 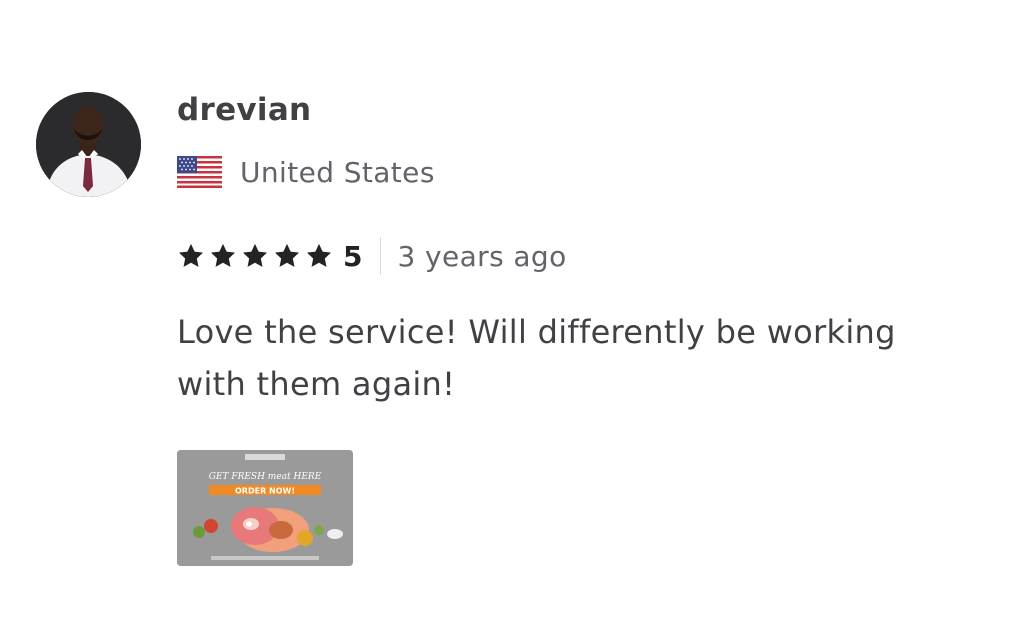 What do you see at coordinates (199, 172) in the screenshot?
I see `us-flag-icon` at bounding box center [199, 172].